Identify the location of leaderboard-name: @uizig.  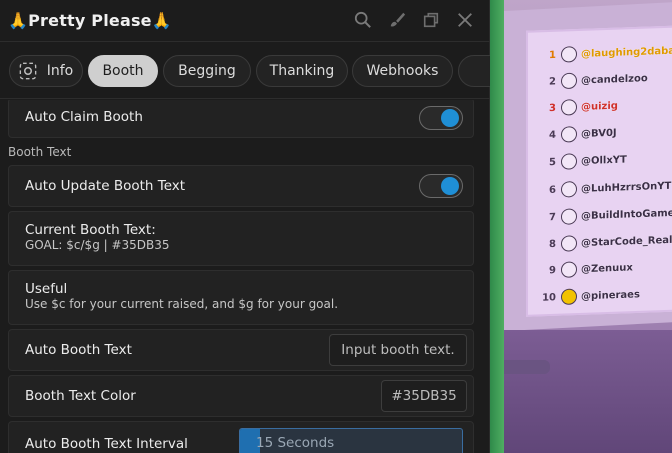
(599, 106).